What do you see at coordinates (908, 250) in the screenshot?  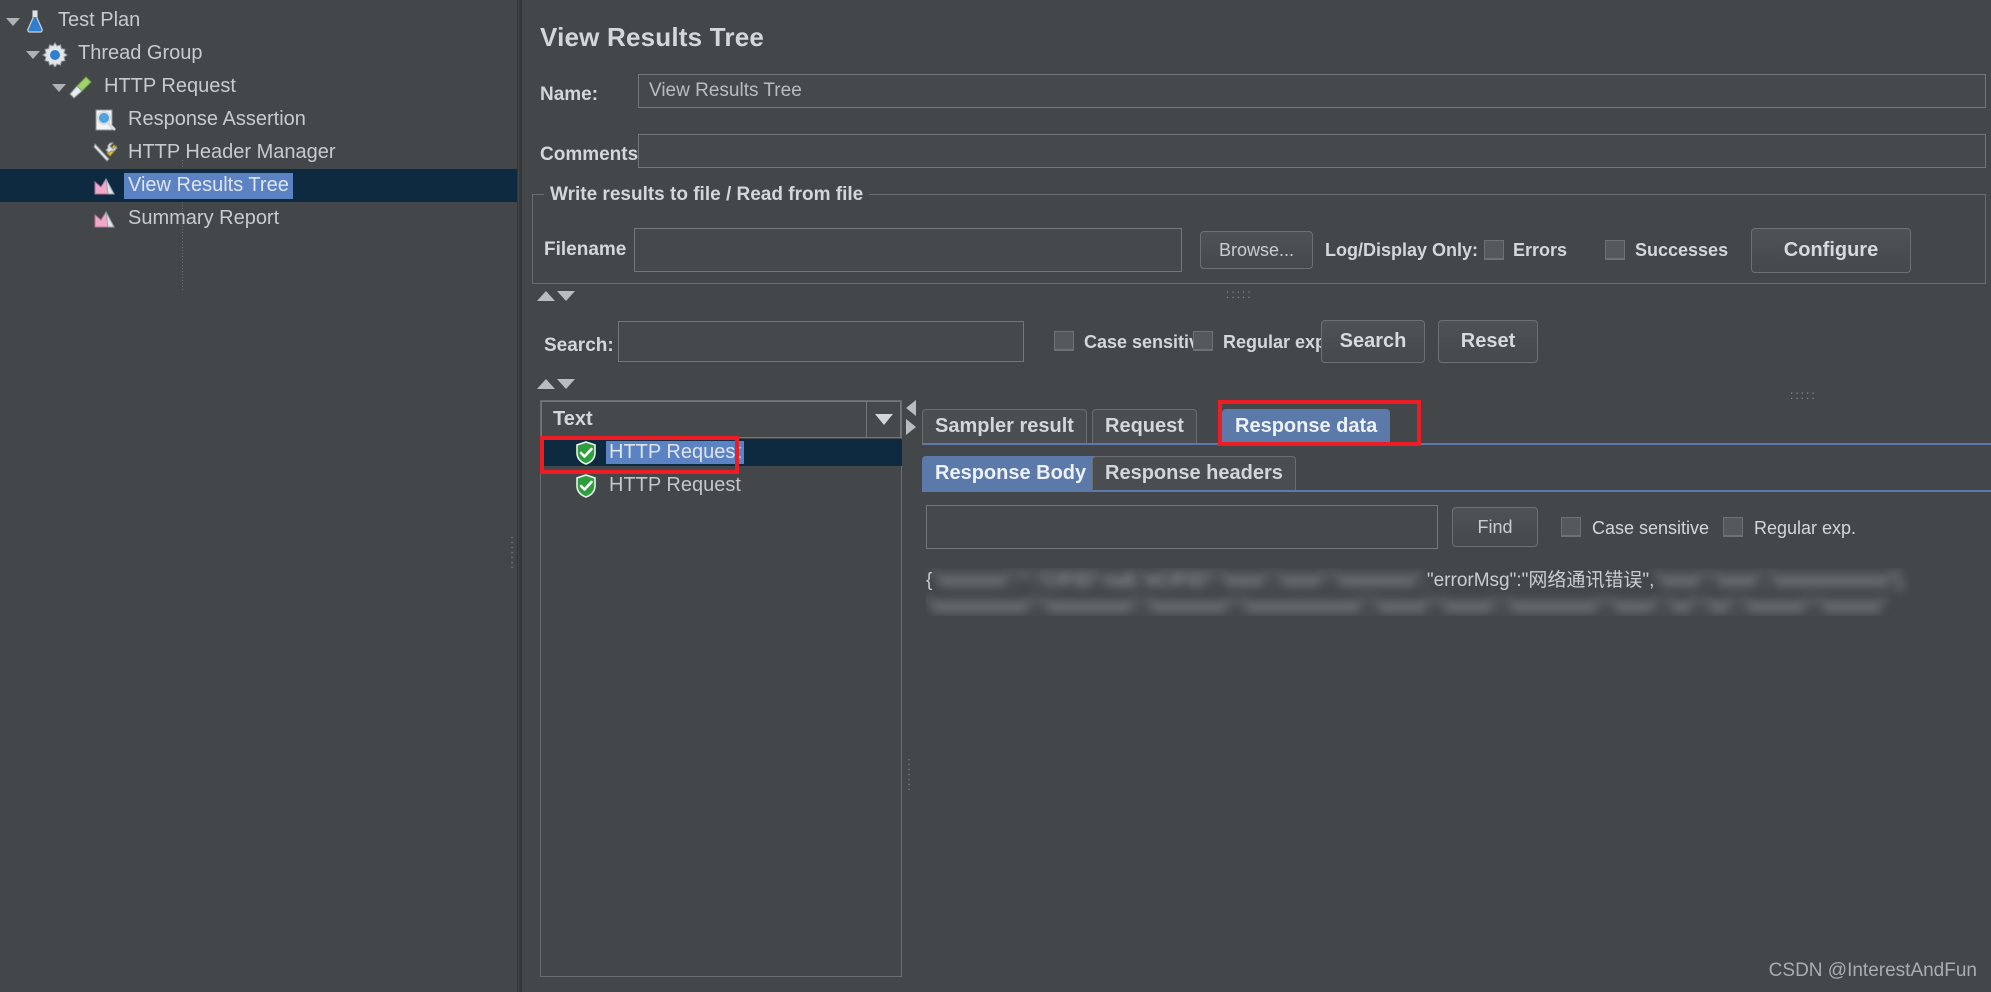 I see `filename-input` at bounding box center [908, 250].